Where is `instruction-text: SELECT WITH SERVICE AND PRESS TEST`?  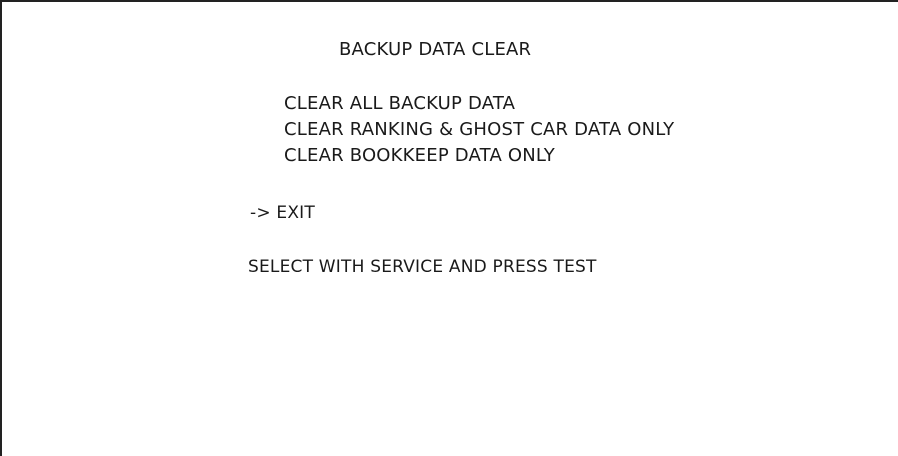 instruction-text: SELECT WITH SERVICE AND PRESS TEST is located at coordinates (422, 267).